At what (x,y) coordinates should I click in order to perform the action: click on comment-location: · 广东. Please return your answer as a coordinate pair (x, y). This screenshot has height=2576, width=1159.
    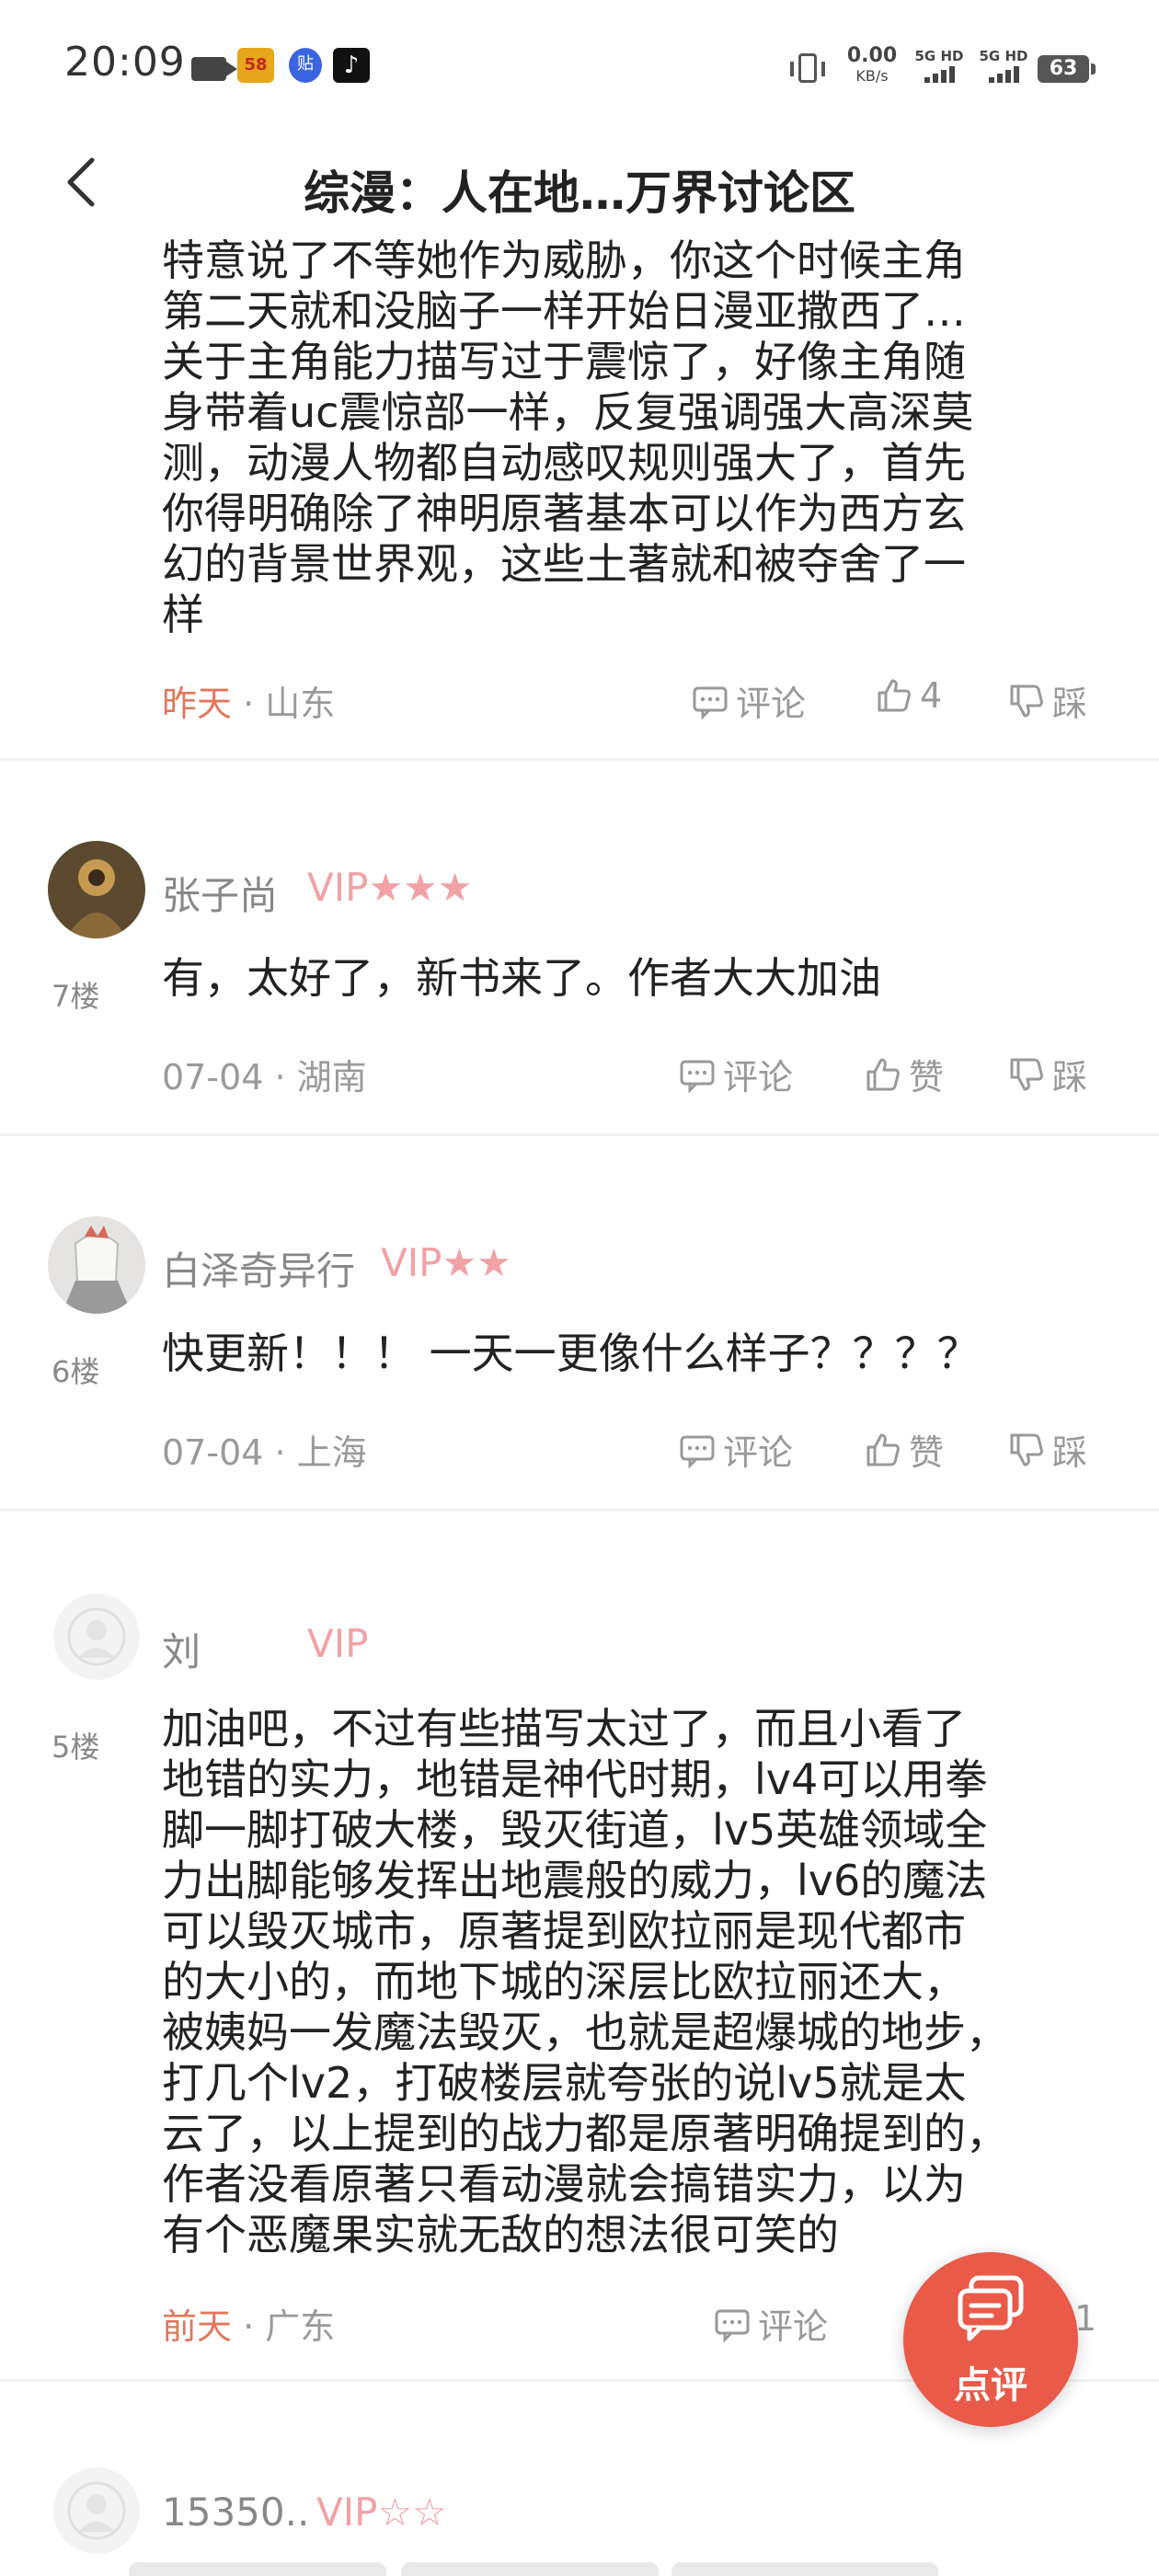
    Looking at the image, I should click on (289, 2326).